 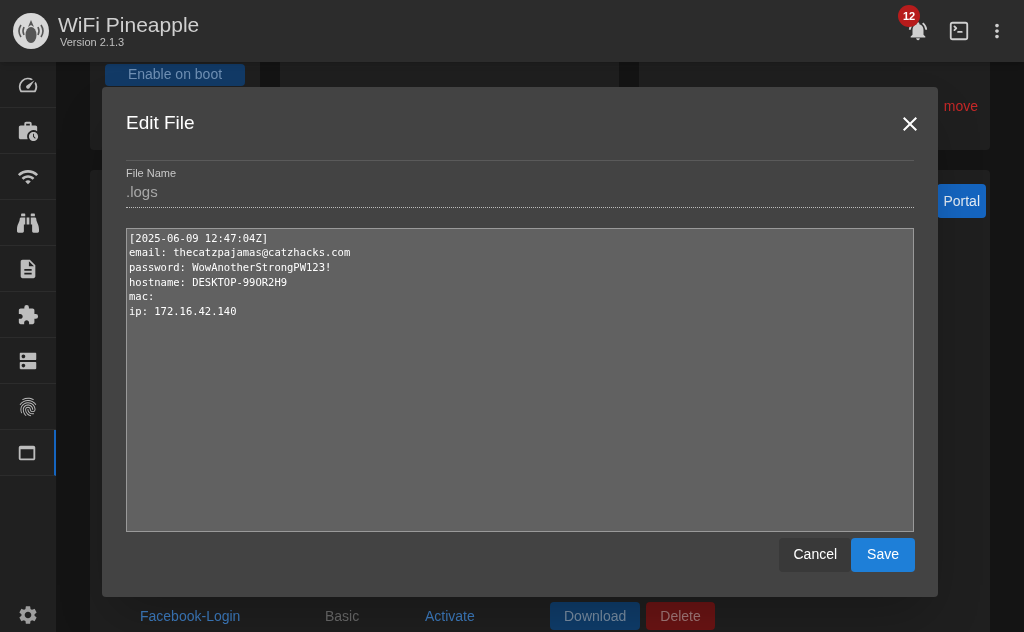 I want to click on file-name-label: File Name, so click(x=151, y=173).